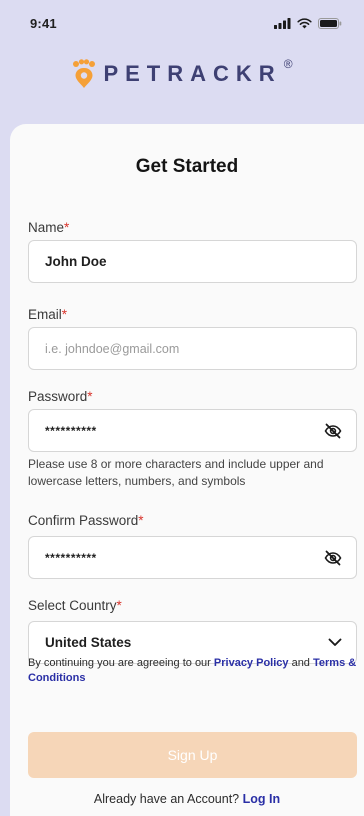  Describe the element at coordinates (251, 663) in the screenshot. I see `privacy-policy-link: Privacy Policy` at that location.